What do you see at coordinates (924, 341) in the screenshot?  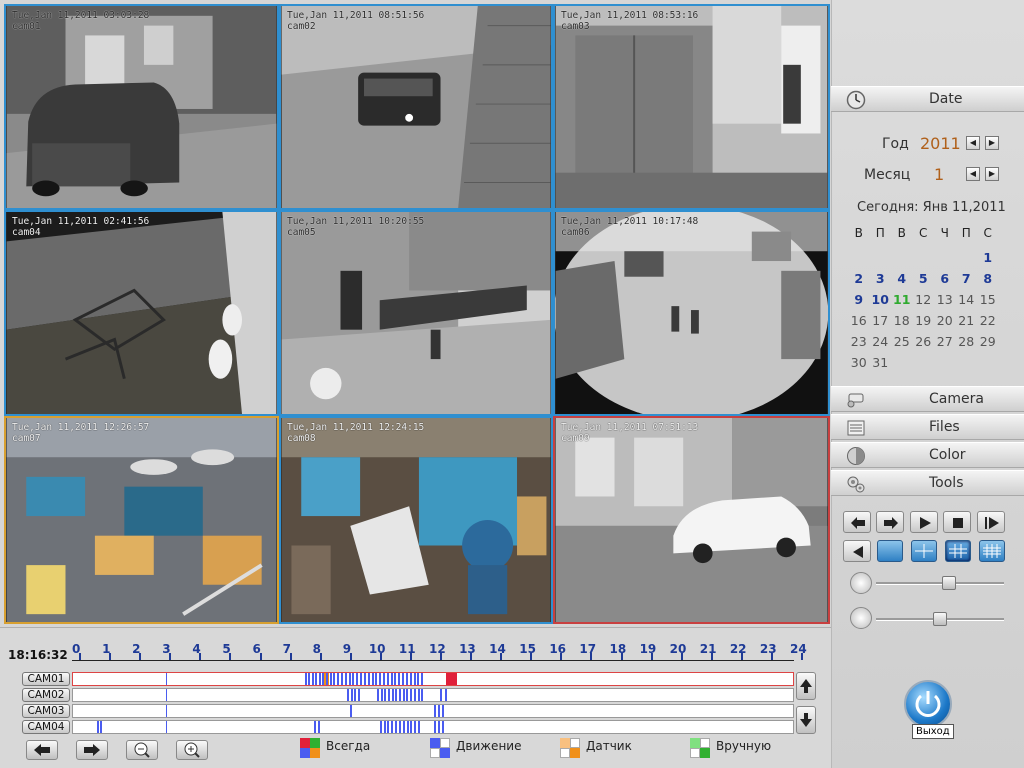 I see `calendar-day: 26` at bounding box center [924, 341].